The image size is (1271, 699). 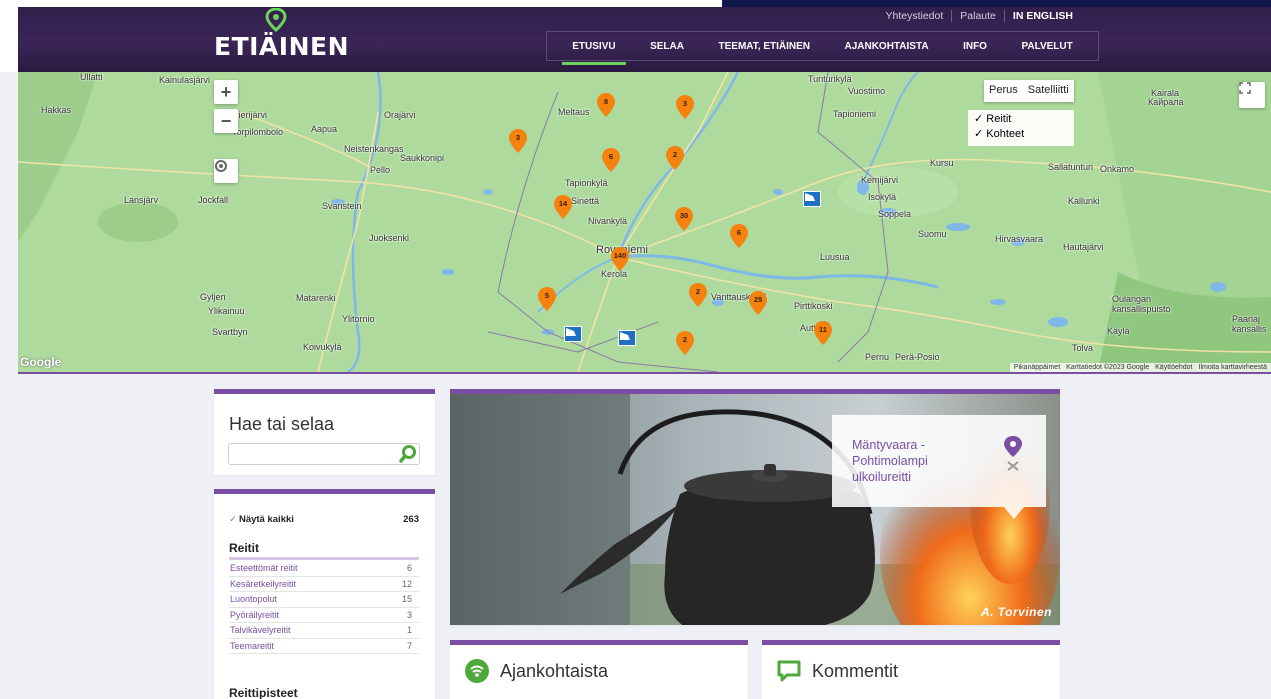 What do you see at coordinates (1083, 348) in the screenshot?
I see `place-label: Tolva` at bounding box center [1083, 348].